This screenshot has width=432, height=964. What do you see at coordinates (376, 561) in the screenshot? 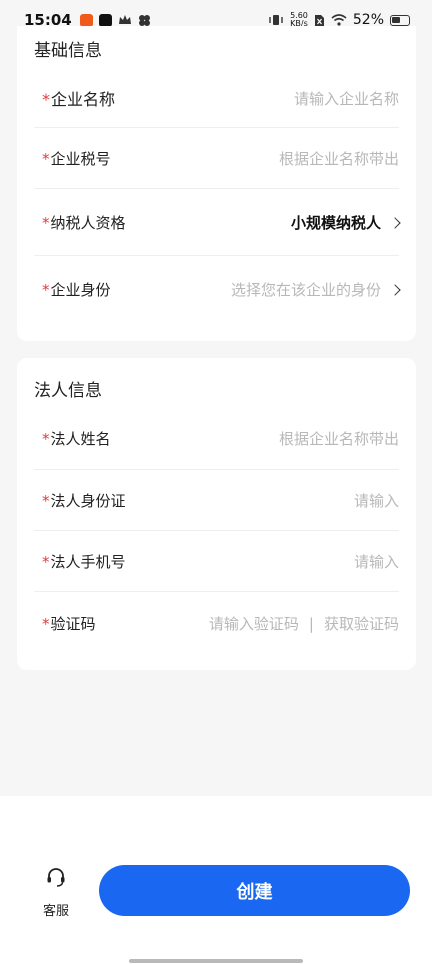
I see `legal-phone-input: 请输入` at bounding box center [376, 561].